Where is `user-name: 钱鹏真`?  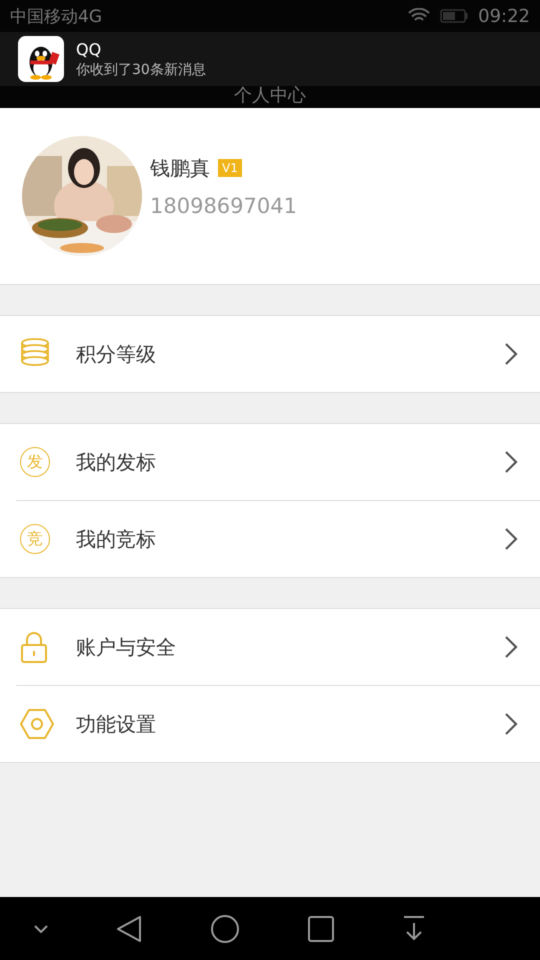 user-name: 钱鹏真 is located at coordinates (180, 168).